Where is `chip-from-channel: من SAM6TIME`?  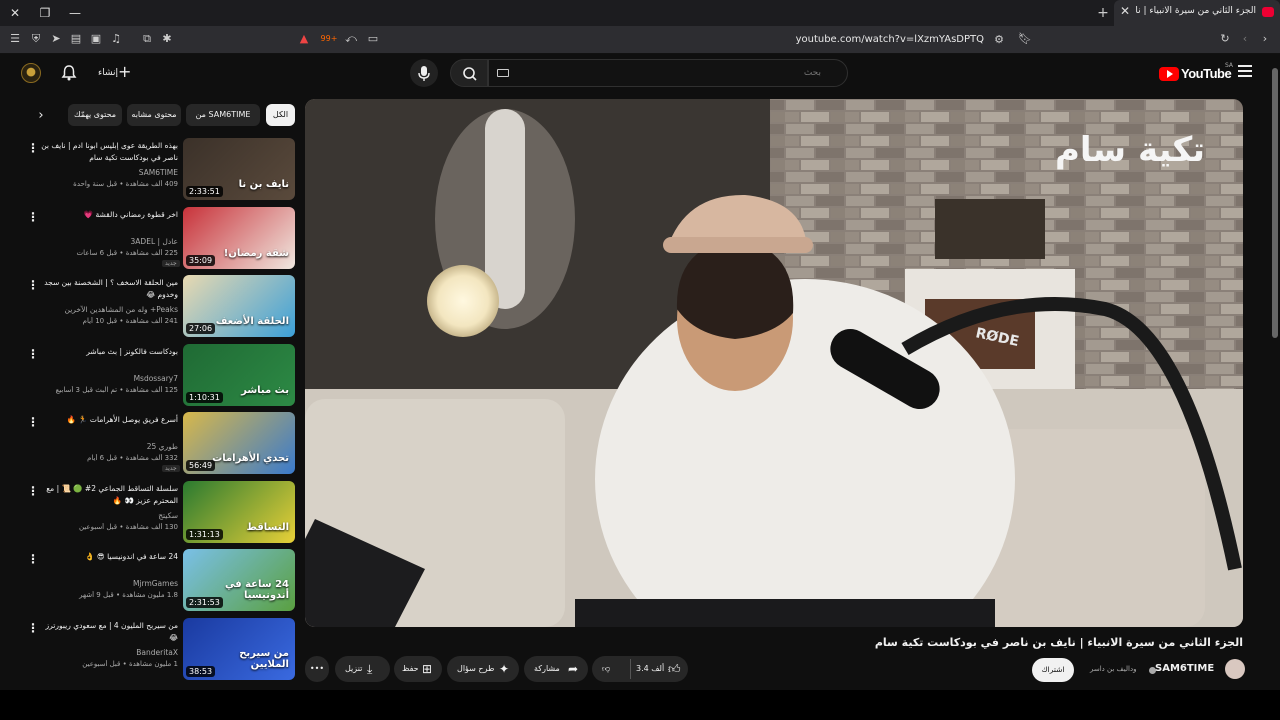
chip-from-channel: من SAM6TIME is located at coordinates (223, 115).